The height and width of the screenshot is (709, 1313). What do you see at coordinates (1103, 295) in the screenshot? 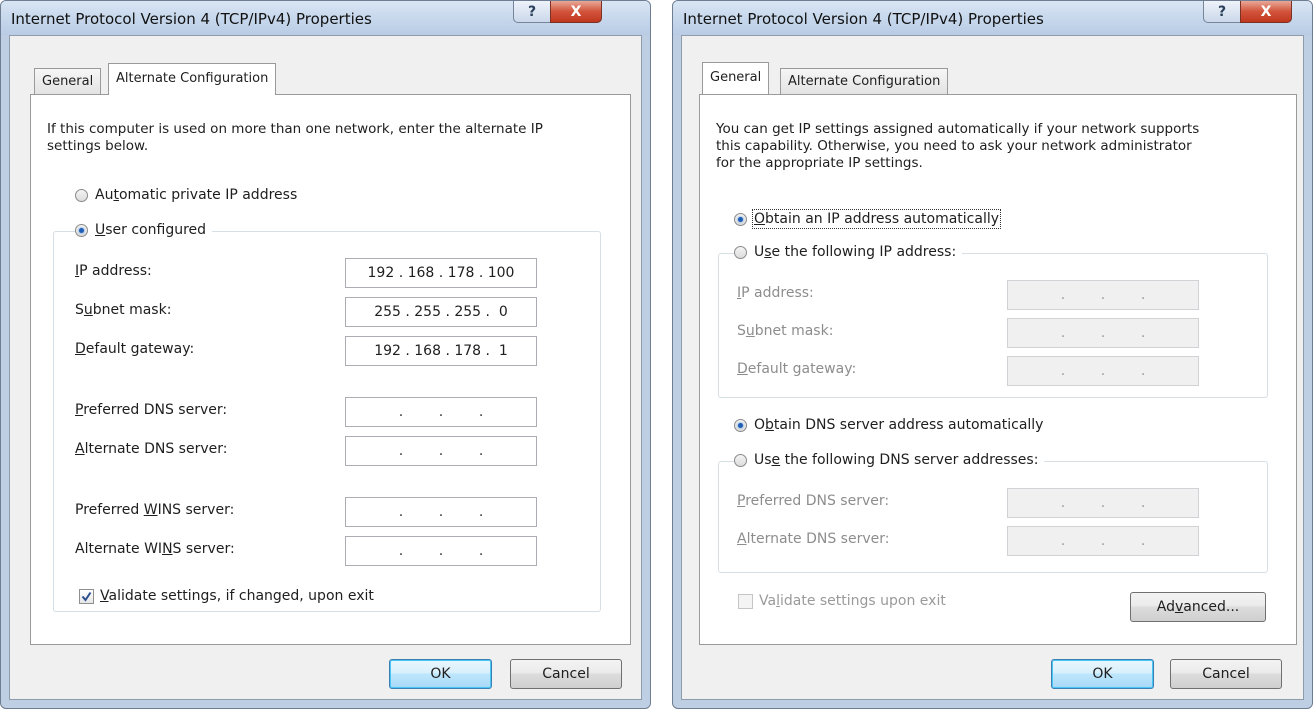
I see `ip-address-input: . . .` at bounding box center [1103, 295].